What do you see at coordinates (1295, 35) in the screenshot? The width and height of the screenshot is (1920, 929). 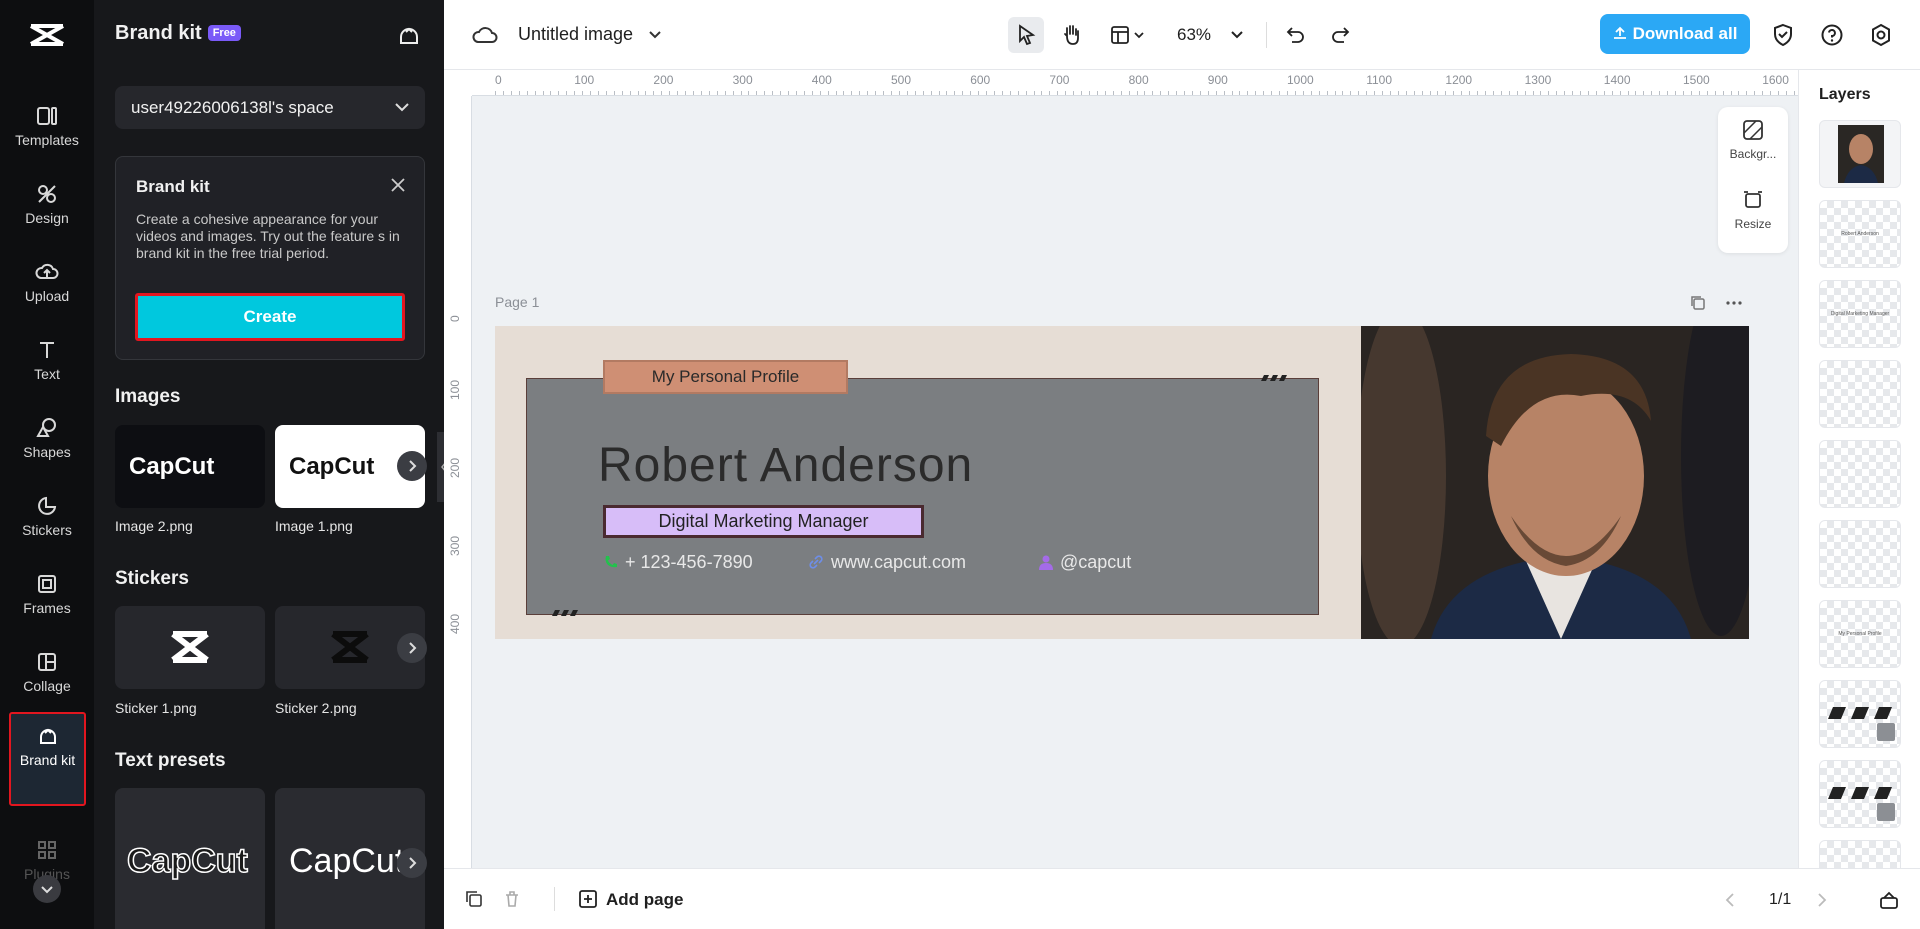 I see `undo-button` at bounding box center [1295, 35].